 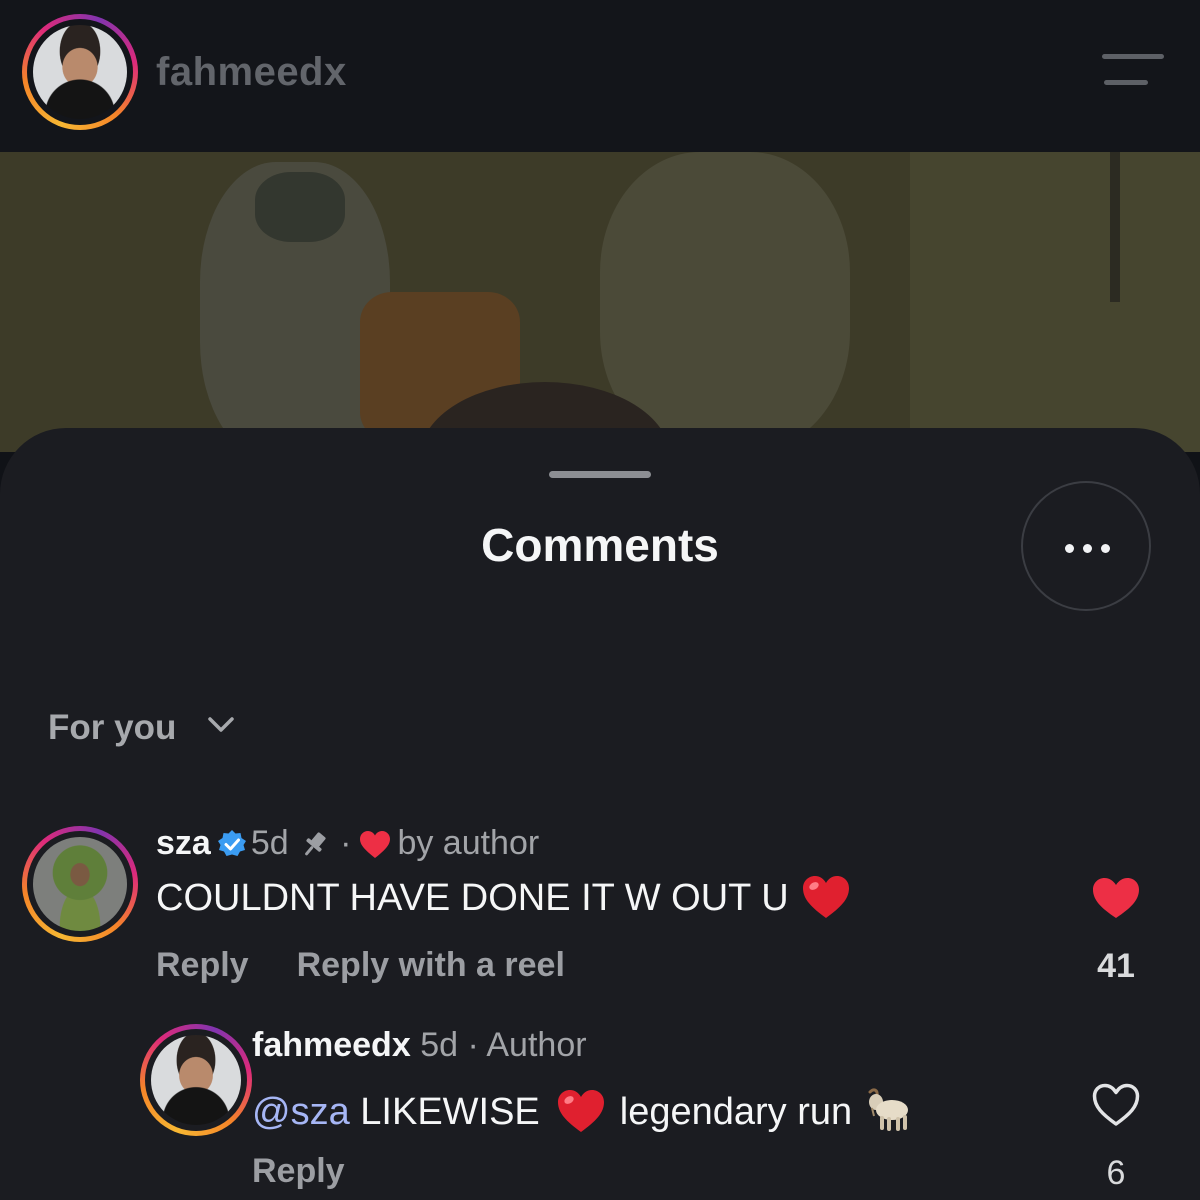 I want to click on sheet-title: Comments, so click(x=600, y=545).